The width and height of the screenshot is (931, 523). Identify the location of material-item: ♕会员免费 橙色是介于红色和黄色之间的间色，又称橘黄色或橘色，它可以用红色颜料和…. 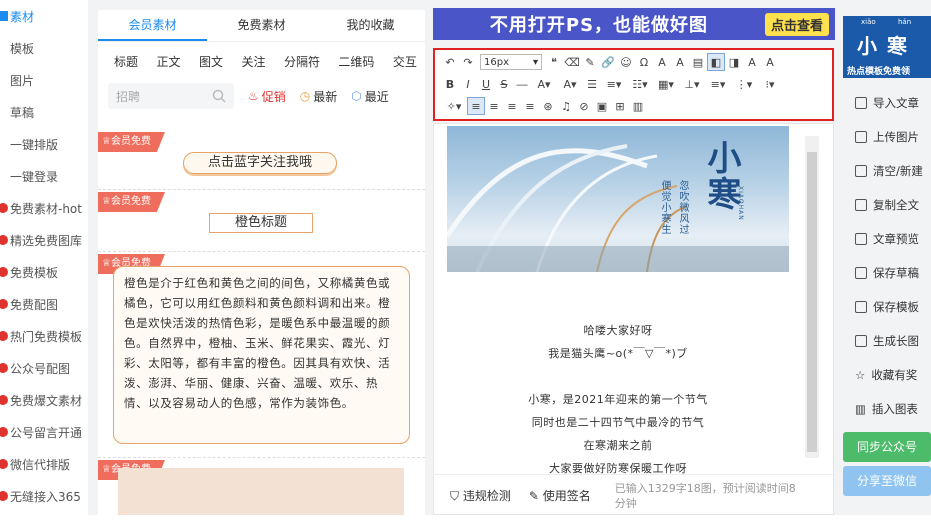
(261, 356).